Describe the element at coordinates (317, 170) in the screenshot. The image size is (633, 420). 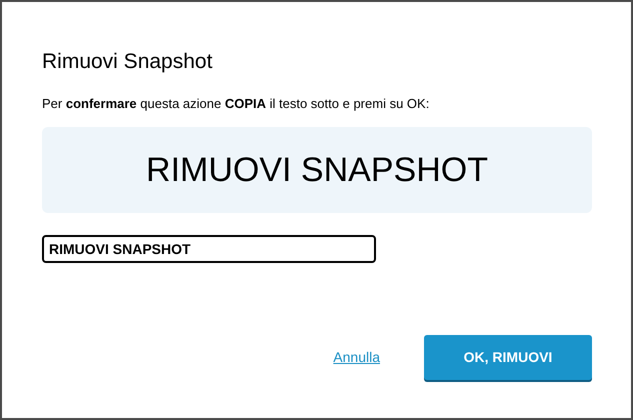
I see `confirm-text: RIMUOVI SNAPSHOT` at that location.